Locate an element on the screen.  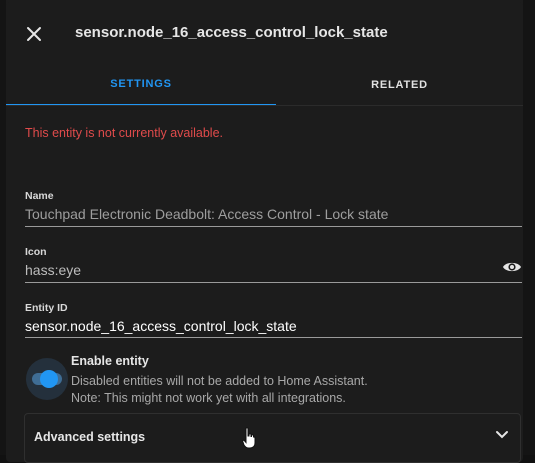
tab-bar: SETTINGS RELATED is located at coordinates (264, 85).